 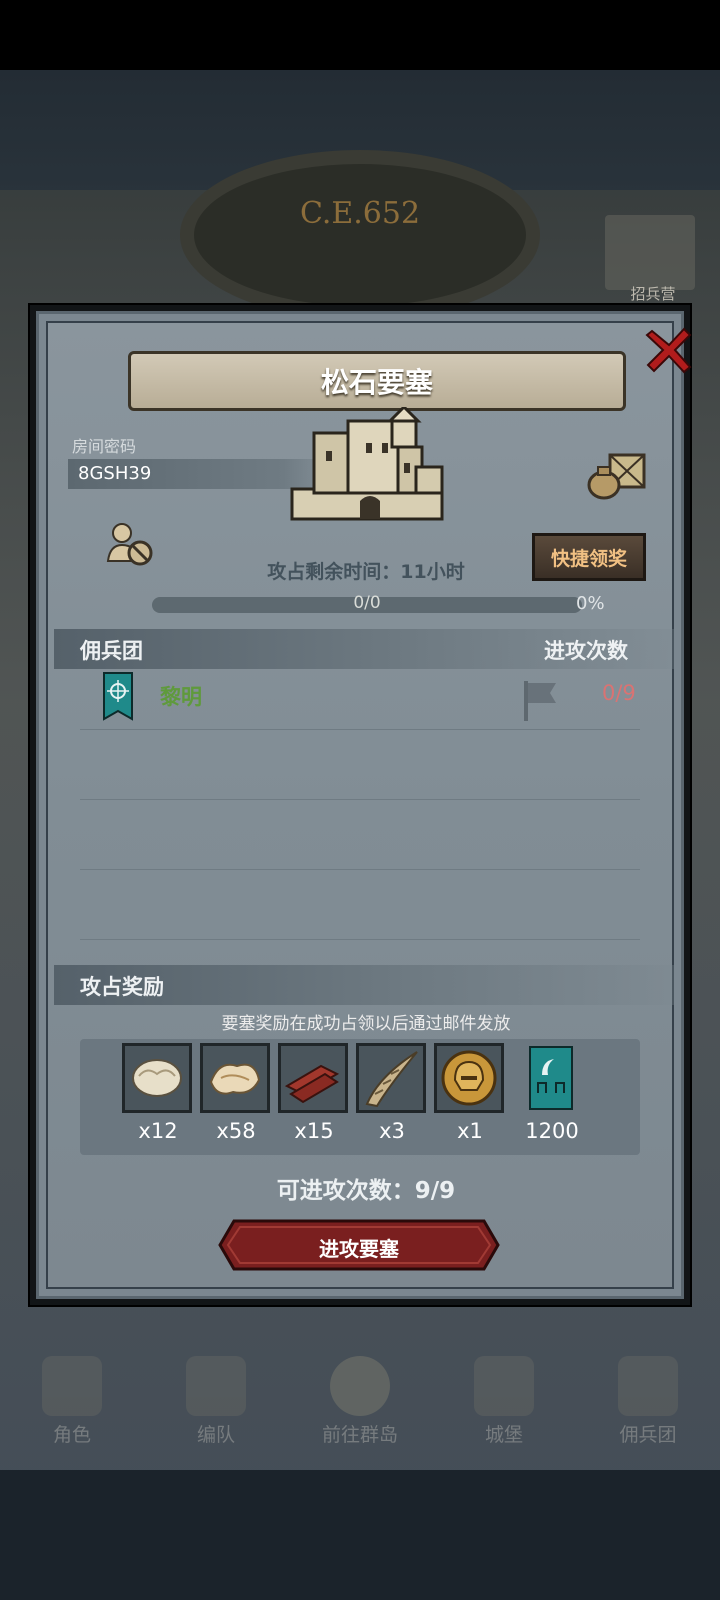 What do you see at coordinates (392, 1131) in the screenshot?
I see `reward-qty: x3` at bounding box center [392, 1131].